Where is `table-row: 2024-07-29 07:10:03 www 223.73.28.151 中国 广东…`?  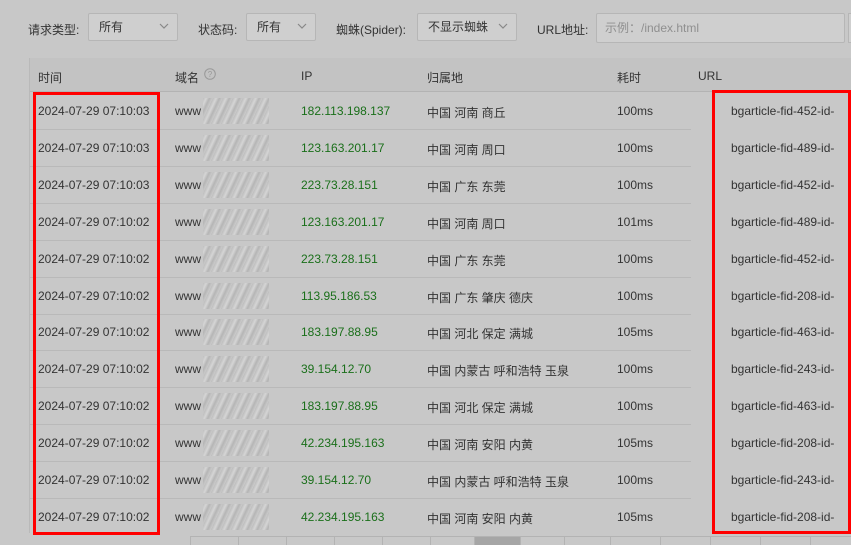
table-row: 2024-07-29 07:10:03 www 223.73.28.151 中国 广东… is located at coordinates (440, 185).